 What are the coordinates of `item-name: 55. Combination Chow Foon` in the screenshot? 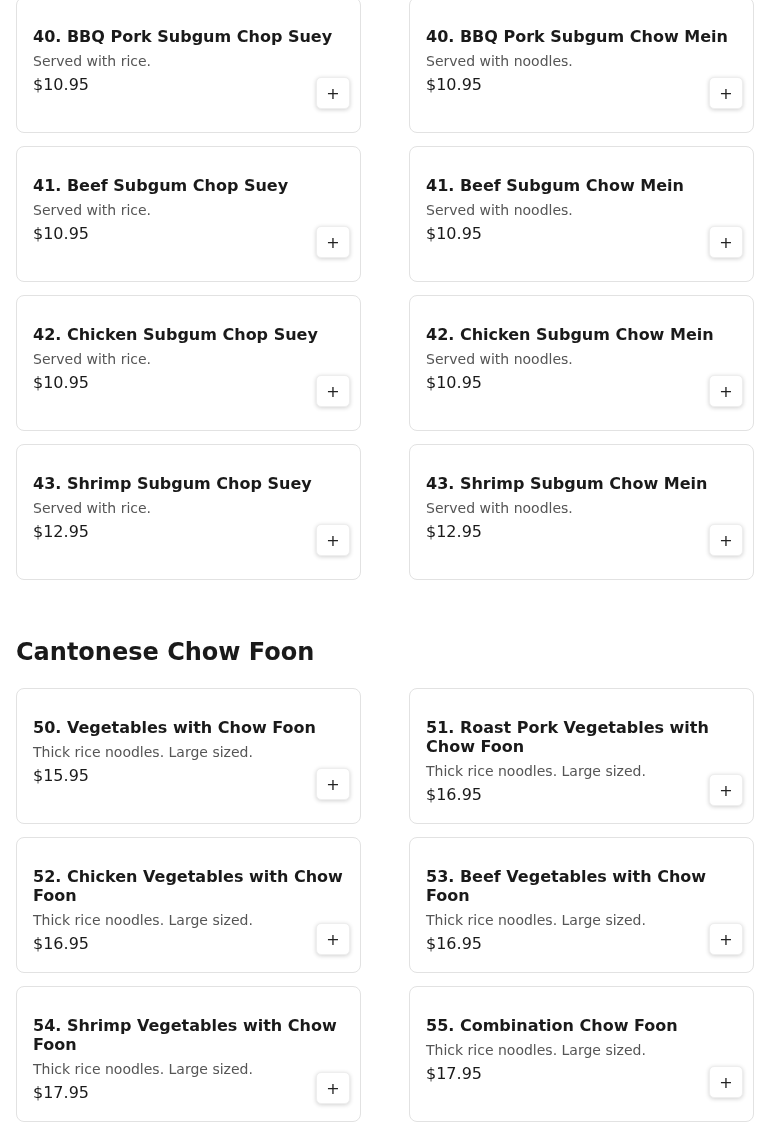 It's located at (552, 1025).